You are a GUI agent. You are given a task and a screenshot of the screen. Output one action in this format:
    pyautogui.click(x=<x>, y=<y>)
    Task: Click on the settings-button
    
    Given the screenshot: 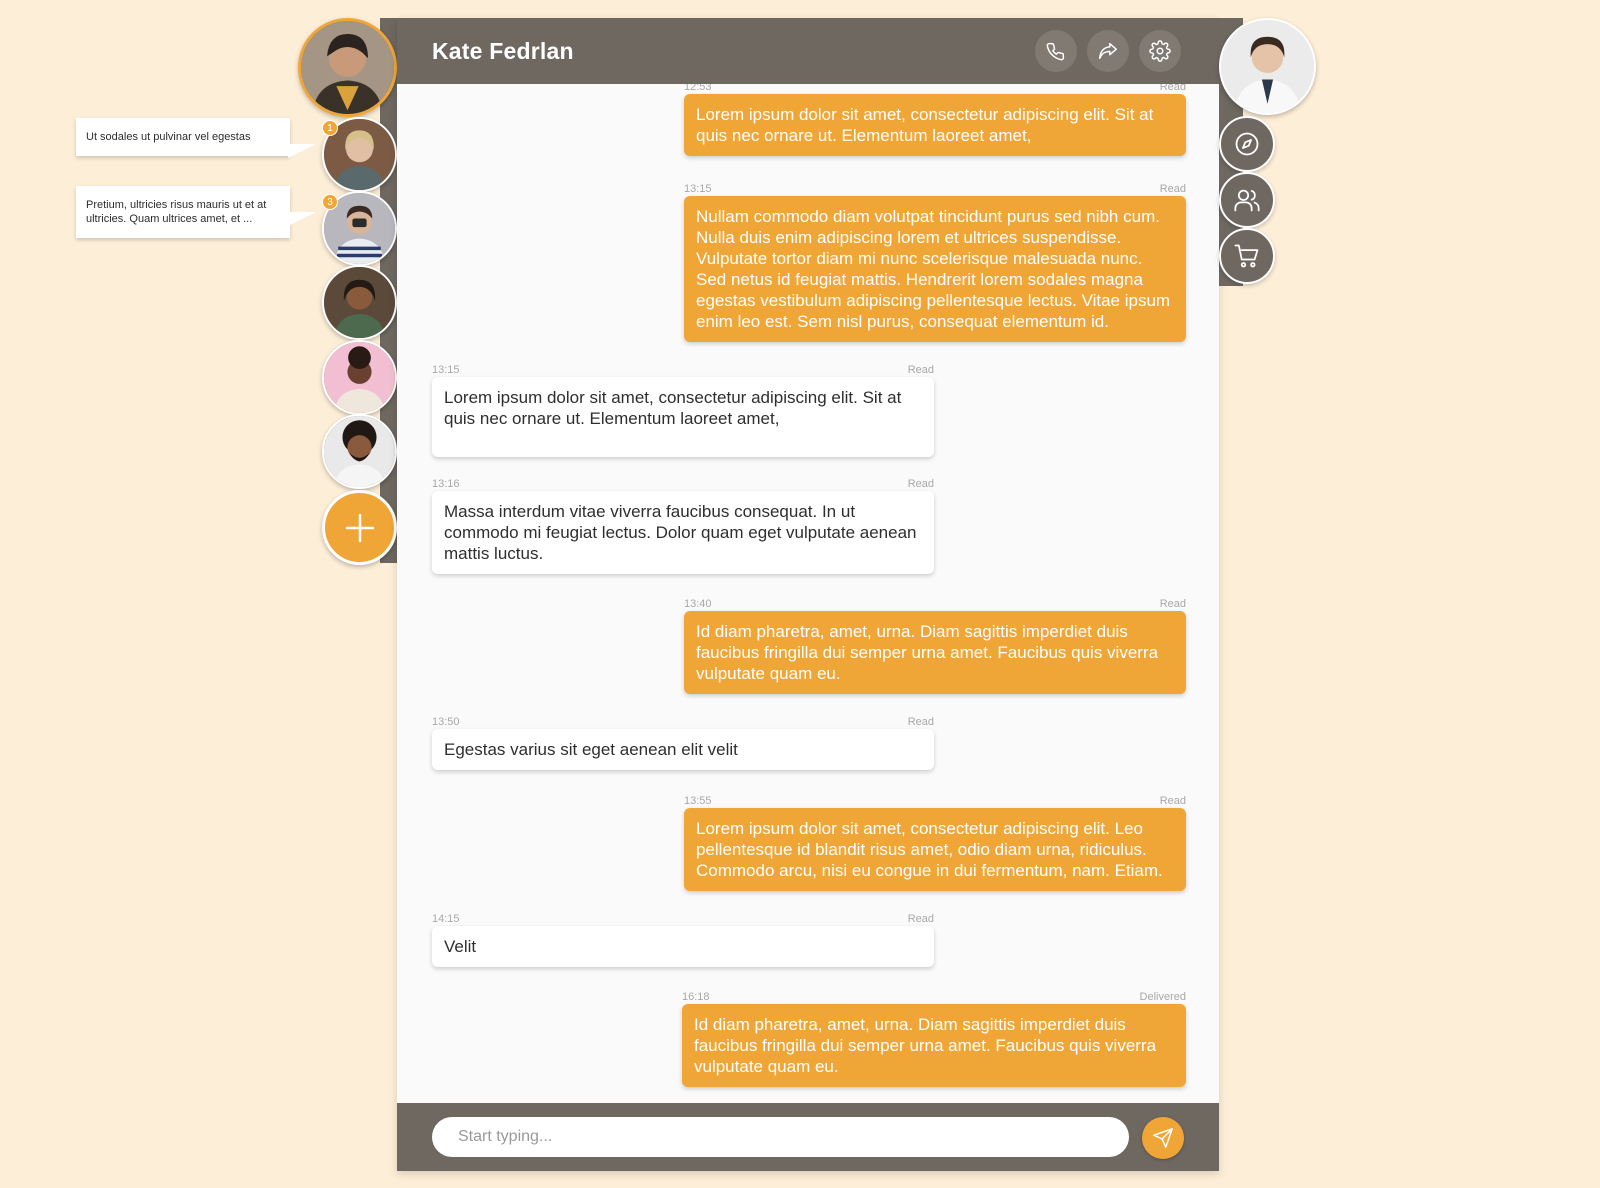 What is the action you would take?
    pyautogui.click(x=1160, y=51)
    